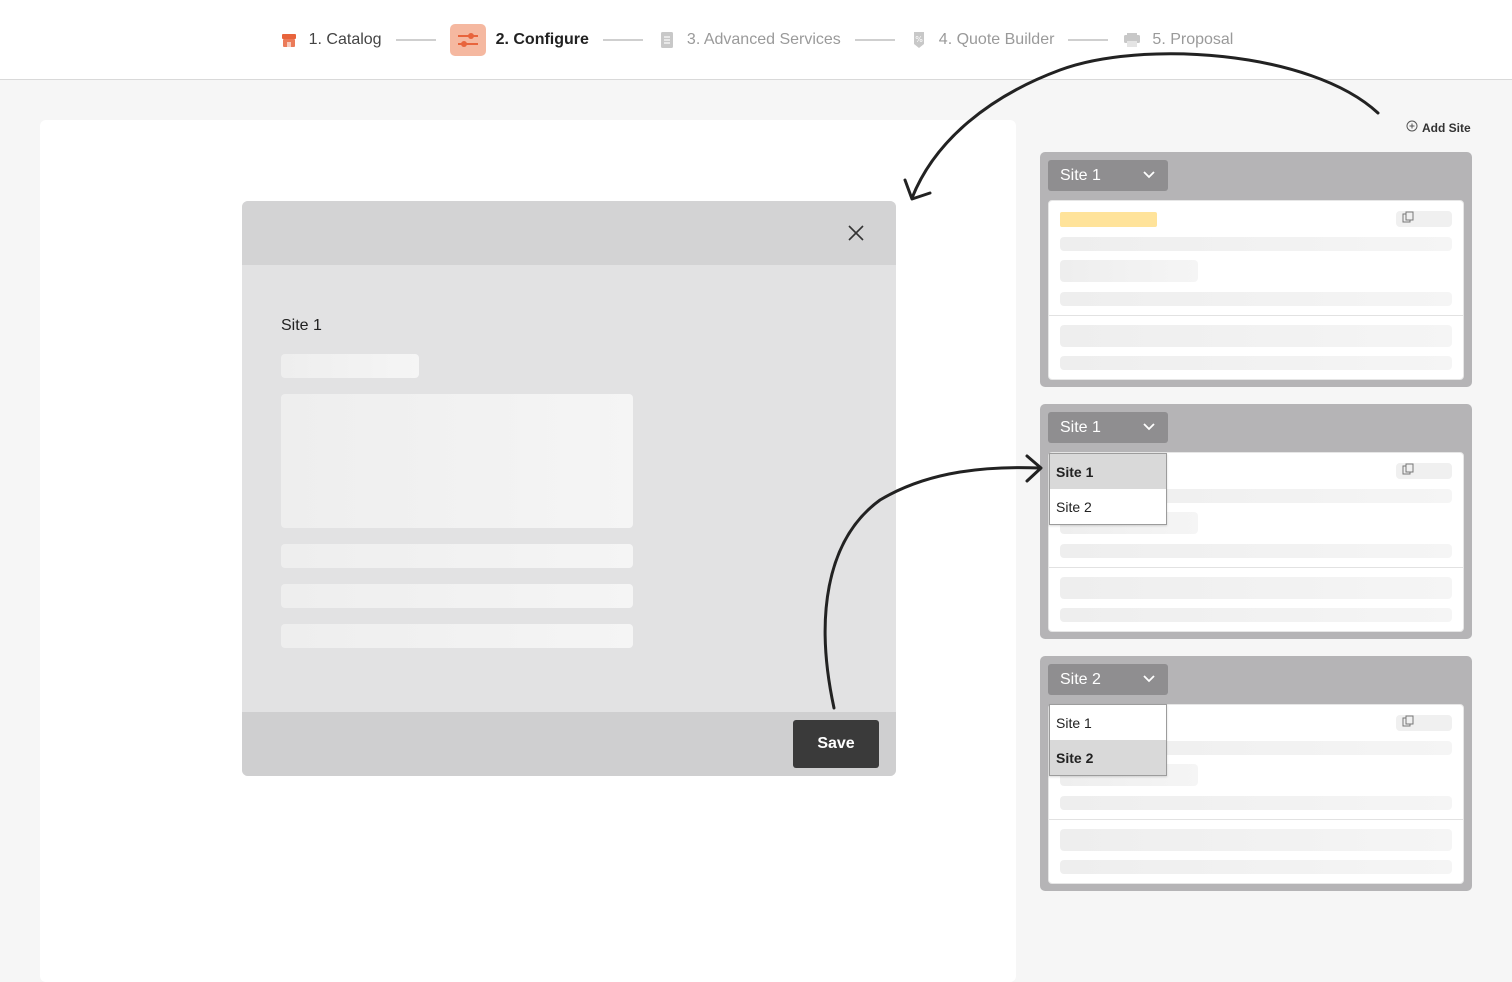  I want to click on site-select: Site 2, so click(1108, 679).